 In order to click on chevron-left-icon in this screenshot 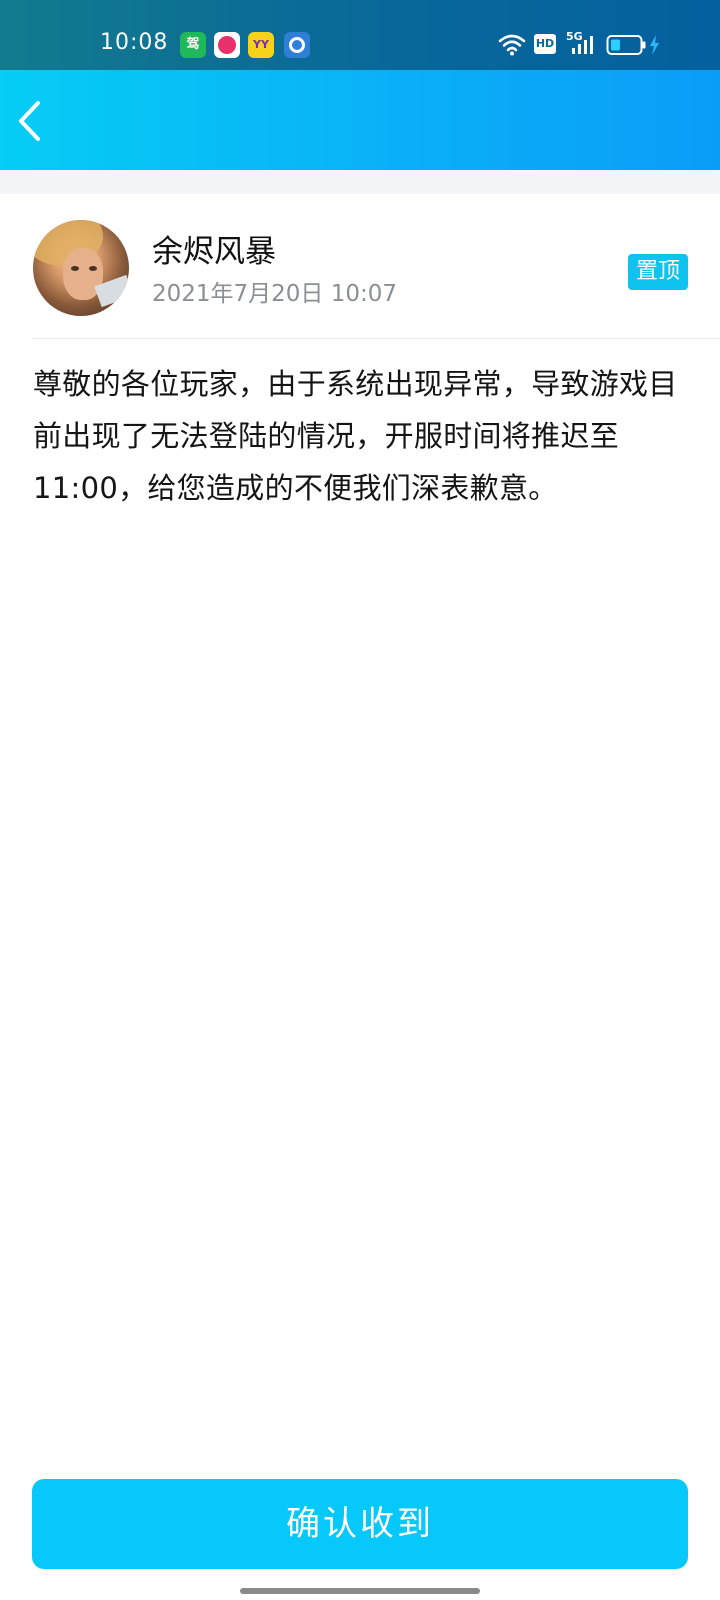, I will do `click(29, 121)`.